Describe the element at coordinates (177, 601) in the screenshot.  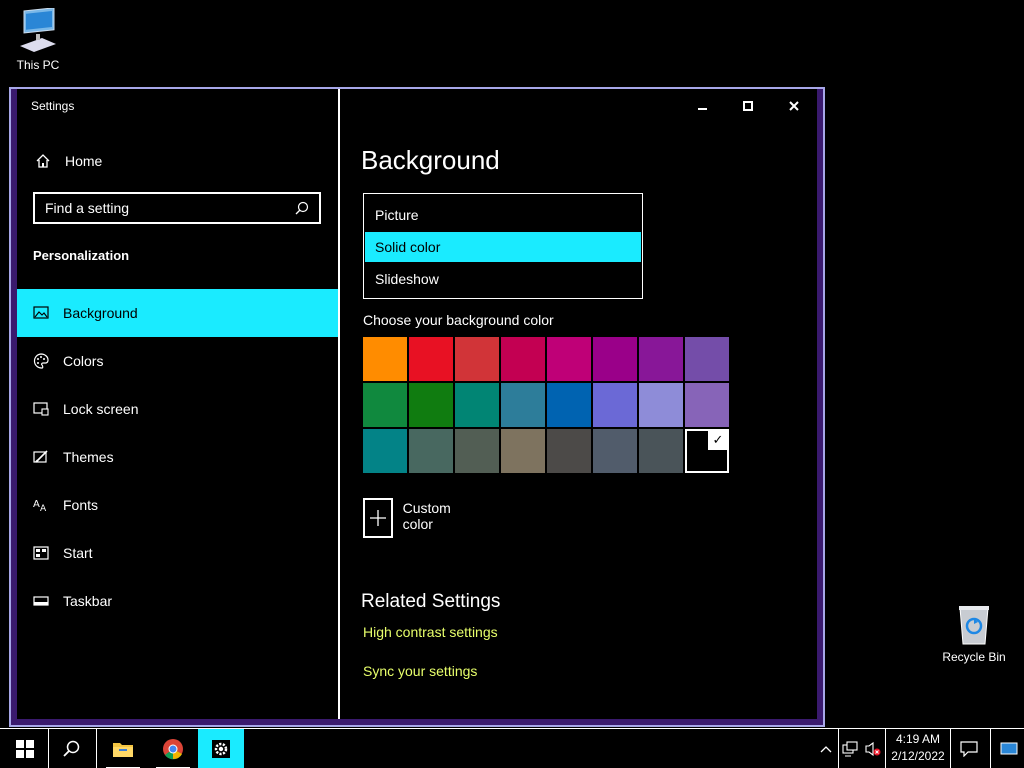
I see `sidebar-item-taskbar: Taskbar` at that location.